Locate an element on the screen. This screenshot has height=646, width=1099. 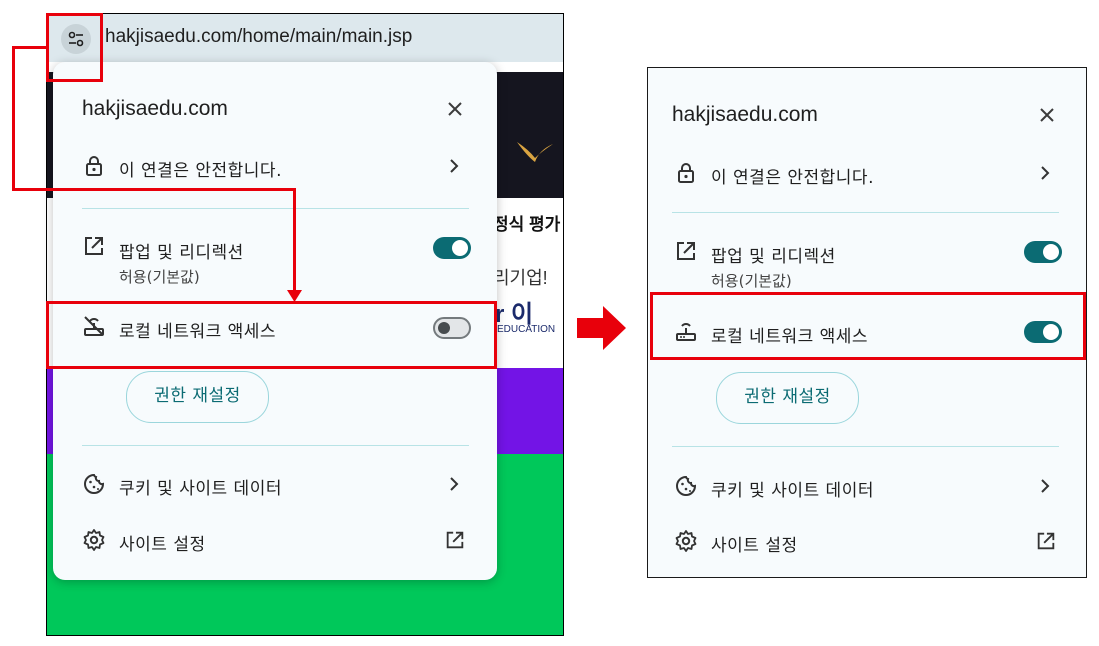
highlight-local-network-off is located at coordinates (271, 335).